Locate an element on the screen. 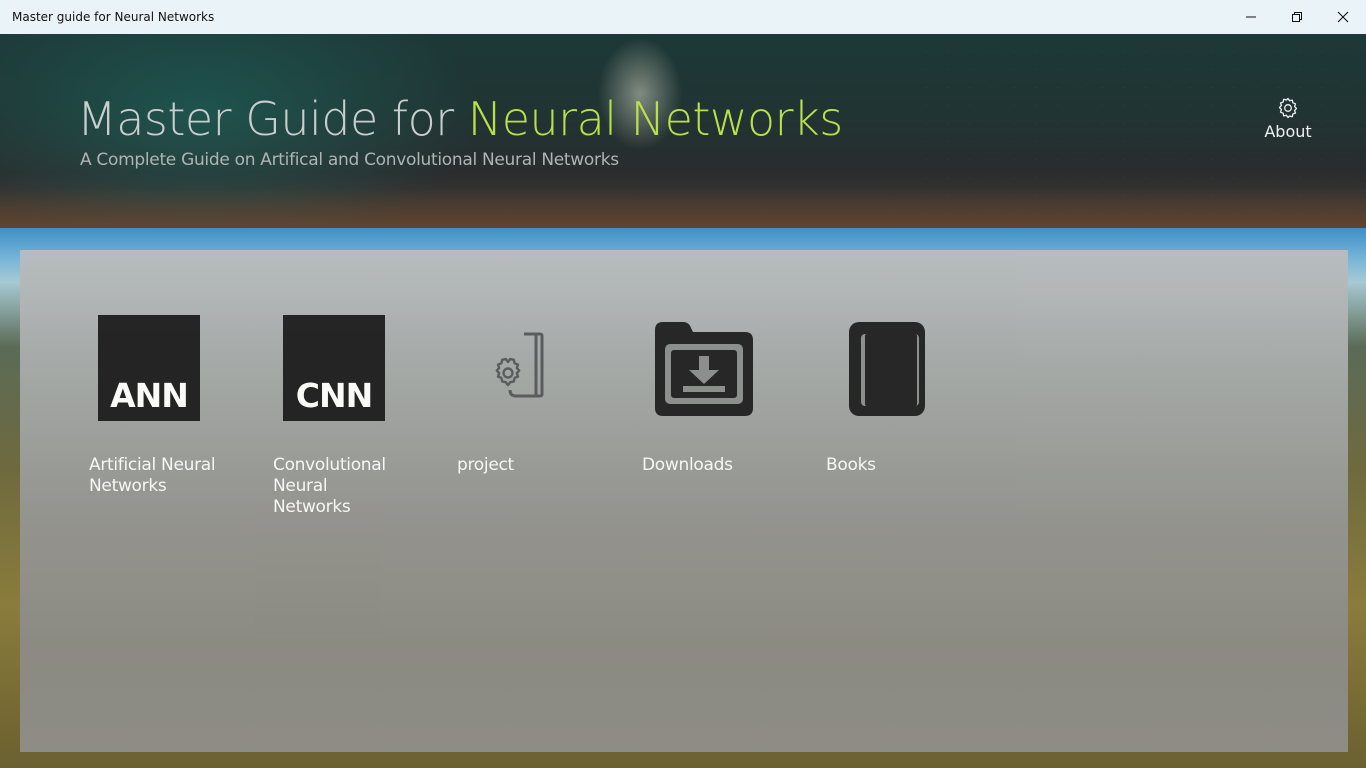  restore-icon is located at coordinates (1297, 17).